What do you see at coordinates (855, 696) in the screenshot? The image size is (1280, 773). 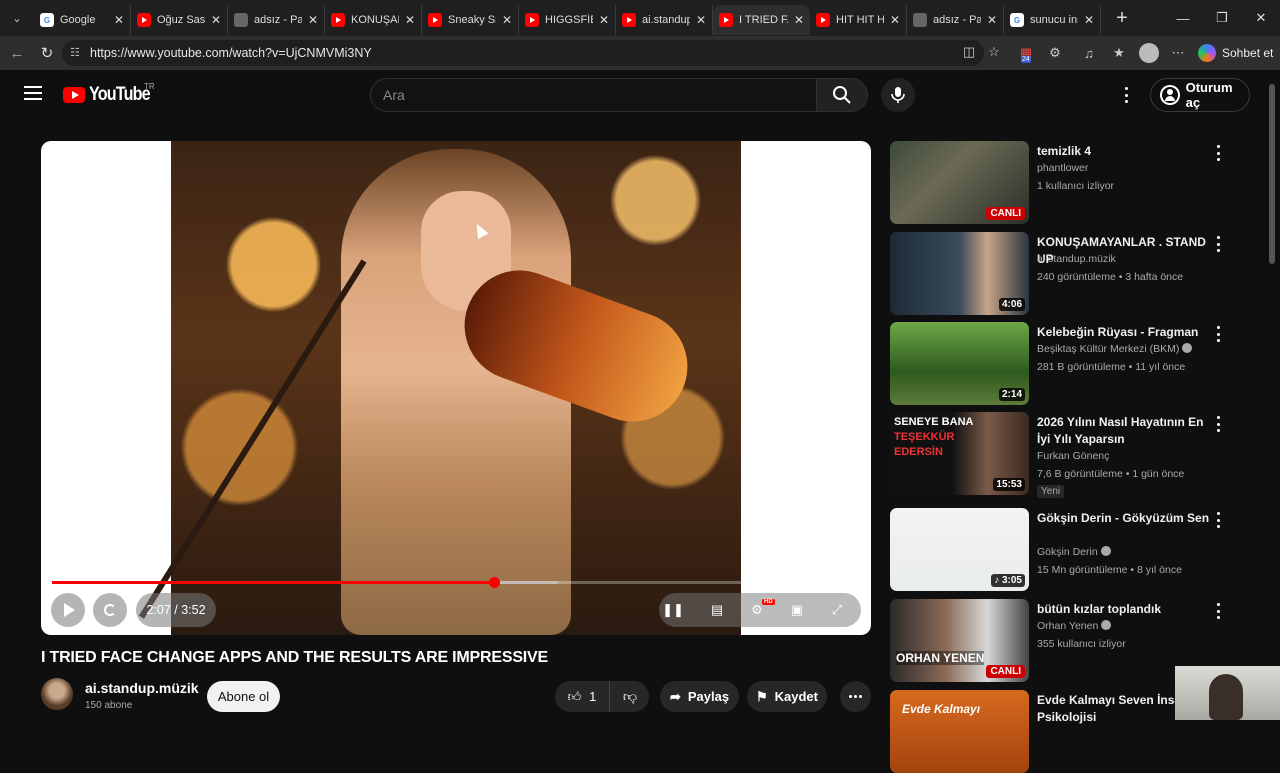 I see `more-actions-button` at bounding box center [855, 696].